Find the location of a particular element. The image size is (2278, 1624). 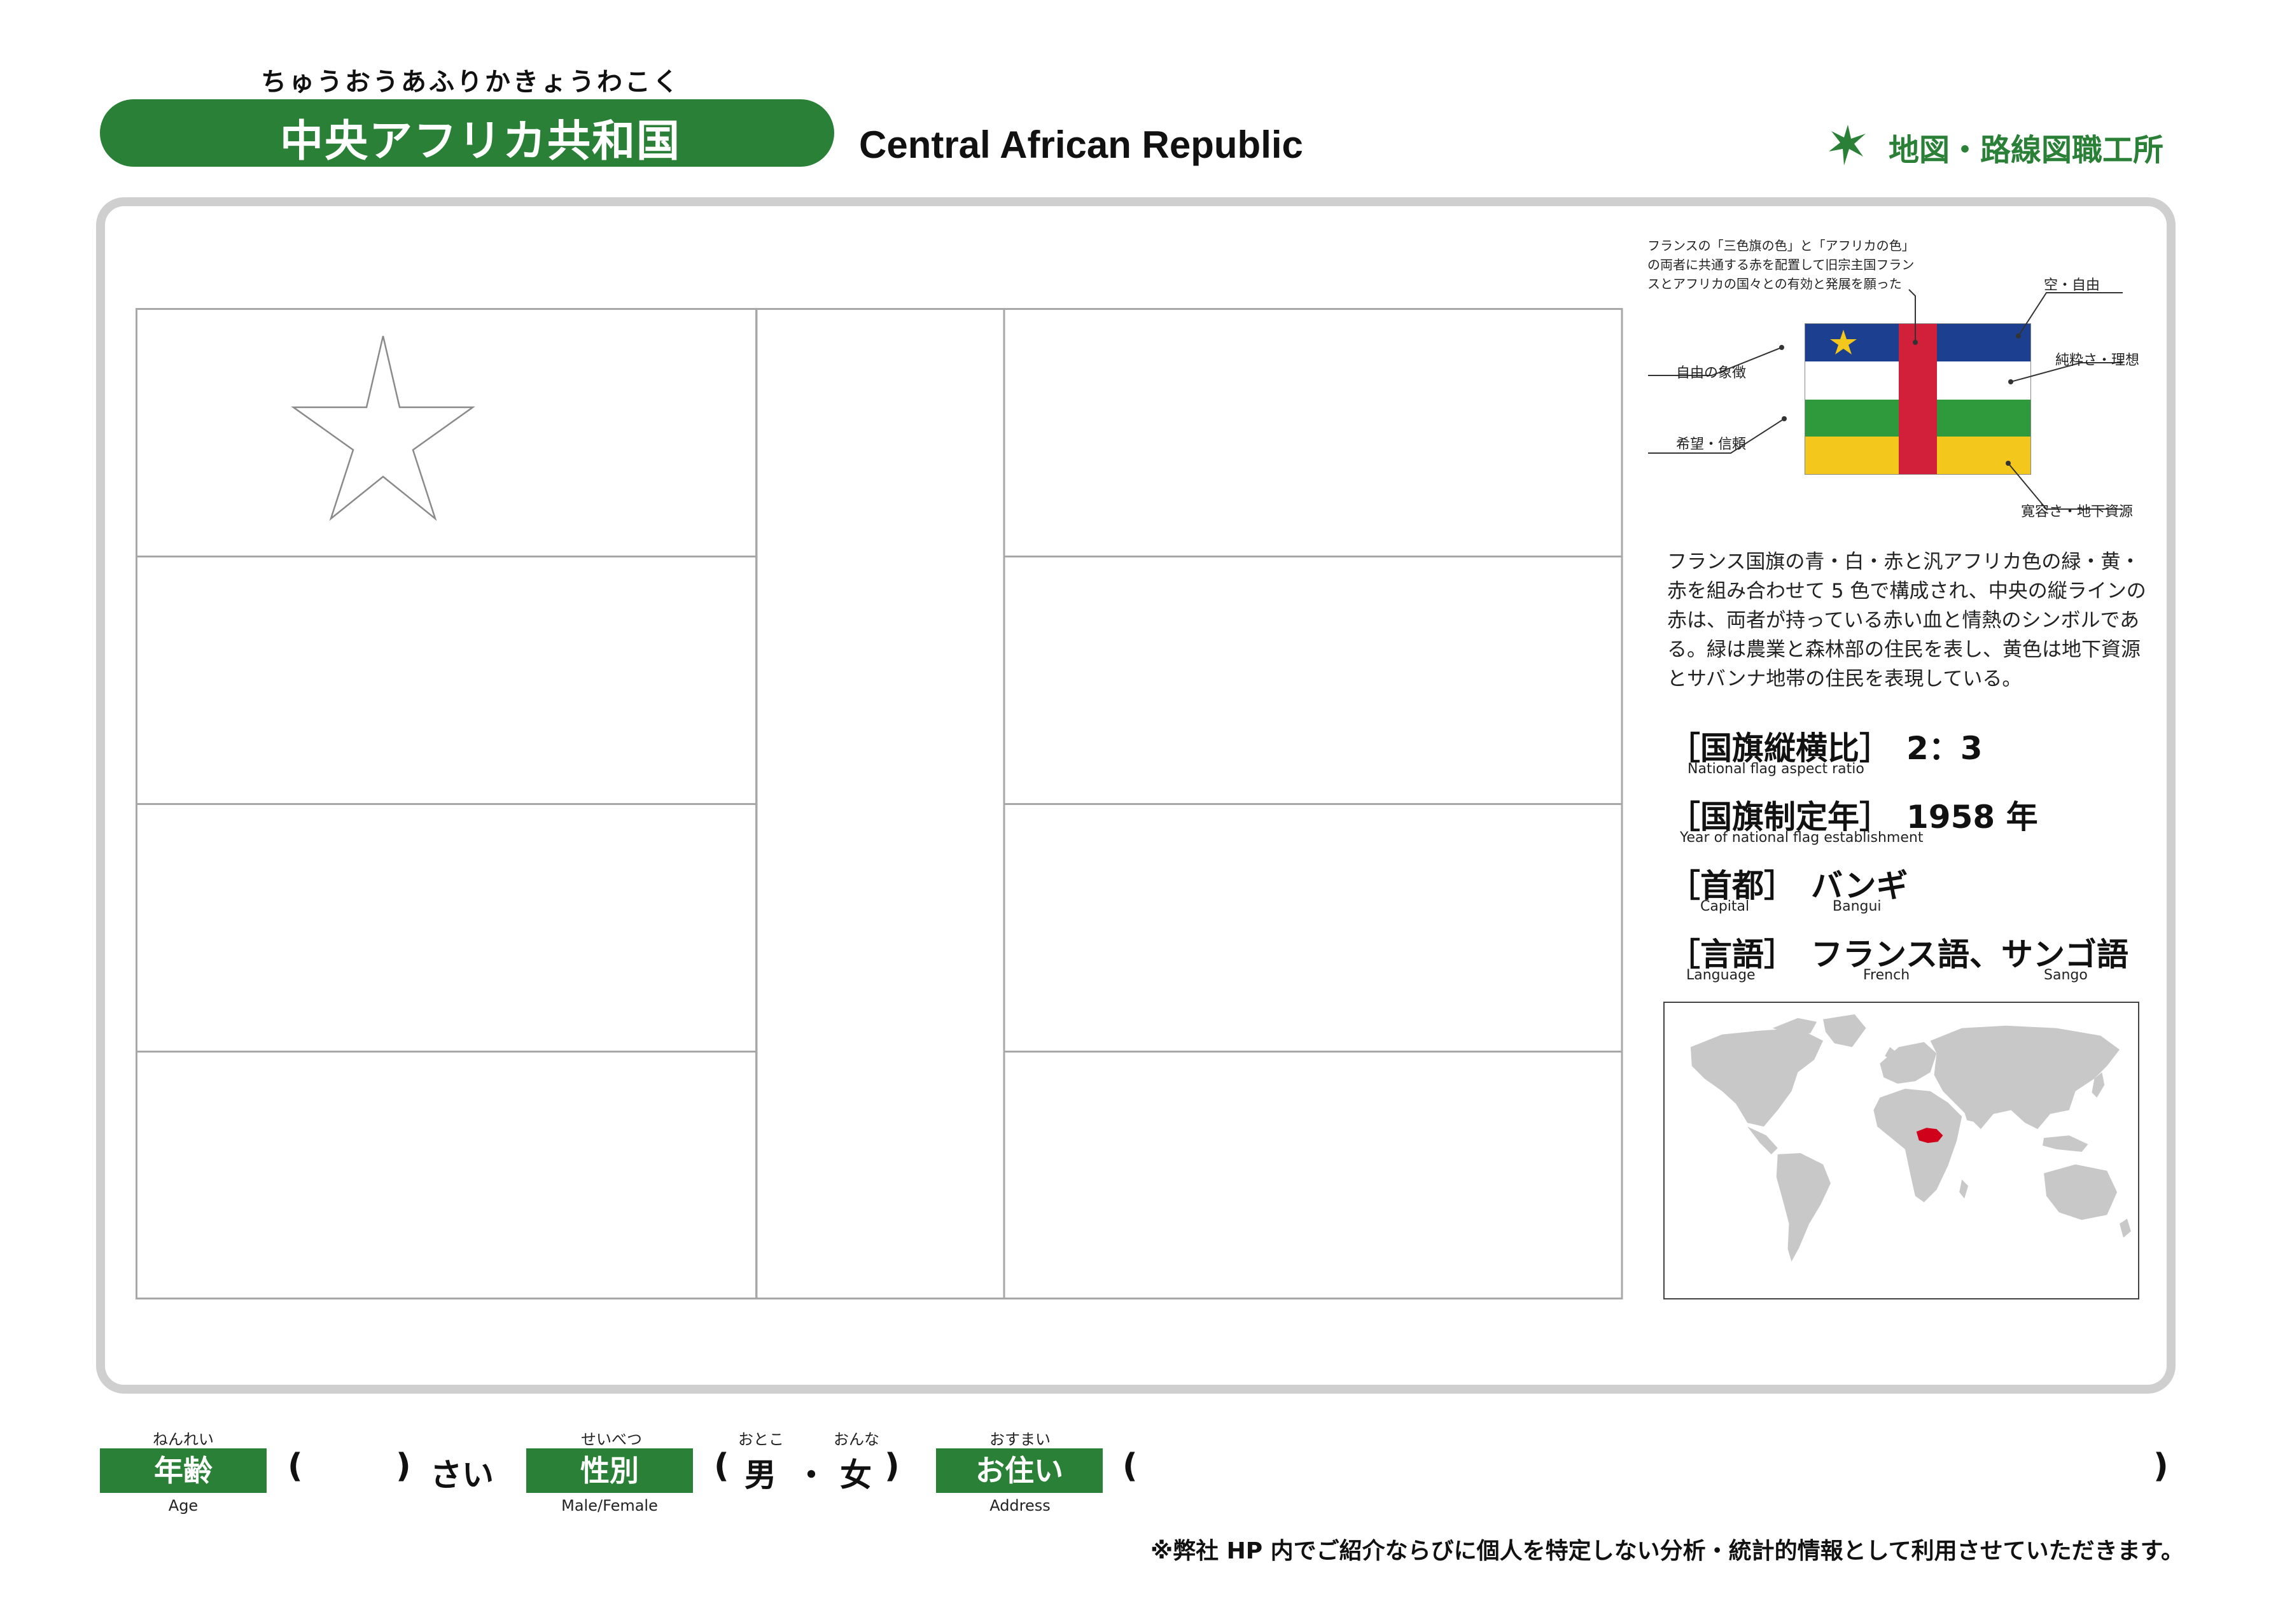

page-title-english: Central African Republic is located at coordinates (1081, 144).